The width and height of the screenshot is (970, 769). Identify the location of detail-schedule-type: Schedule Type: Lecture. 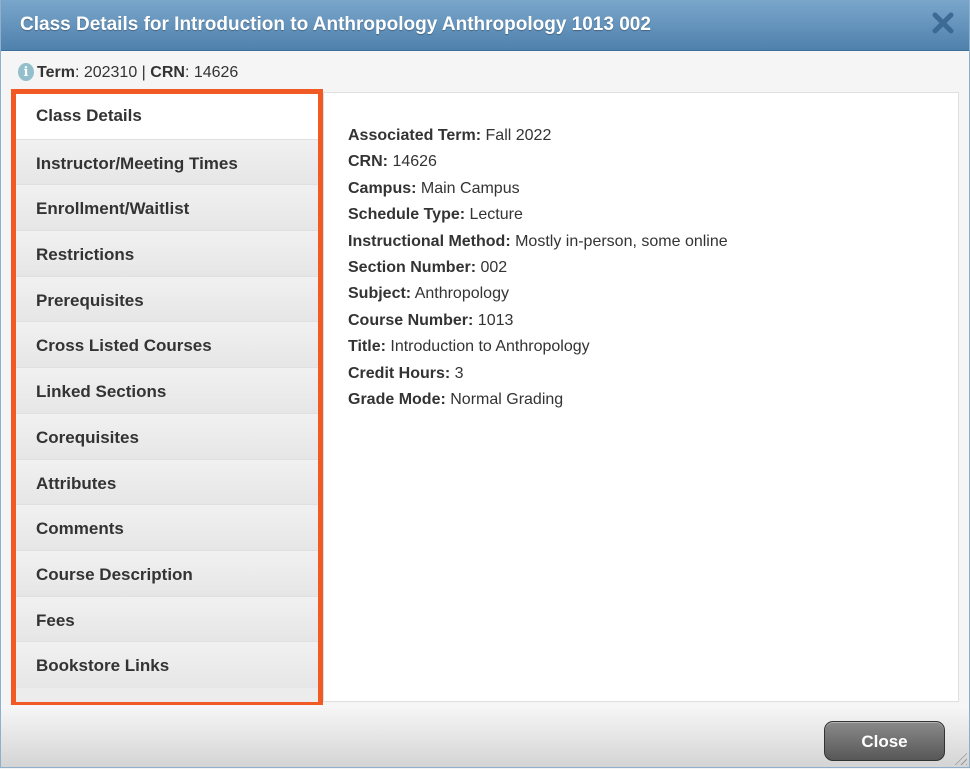
(435, 215).